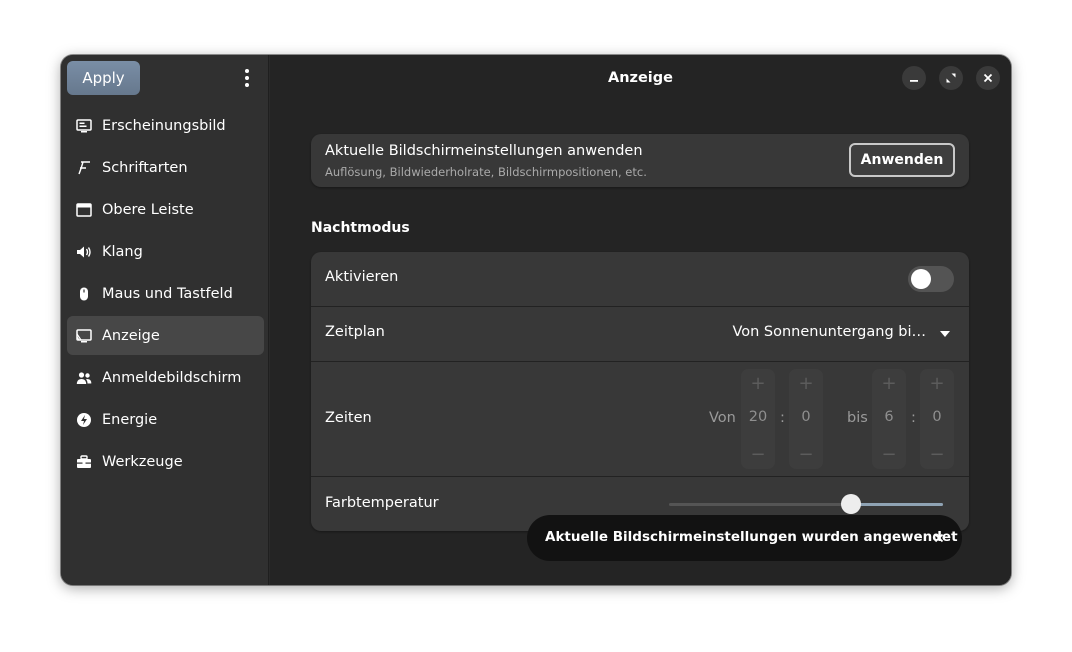  Describe the element at coordinates (914, 78) in the screenshot. I see `minimize-icon` at that location.